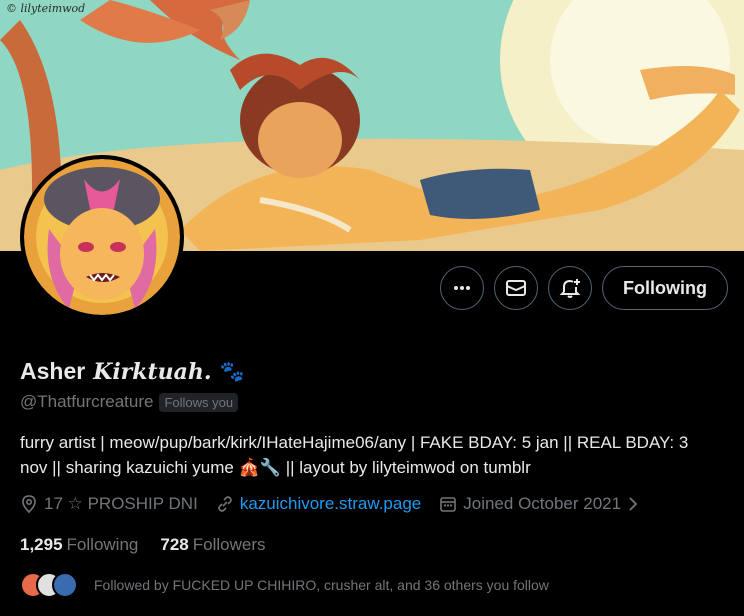 Image resolution: width=744 pixels, height=616 pixels. Describe the element at coordinates (229, 544) in the screenshot. I see `followers-label: Followers` at that location.